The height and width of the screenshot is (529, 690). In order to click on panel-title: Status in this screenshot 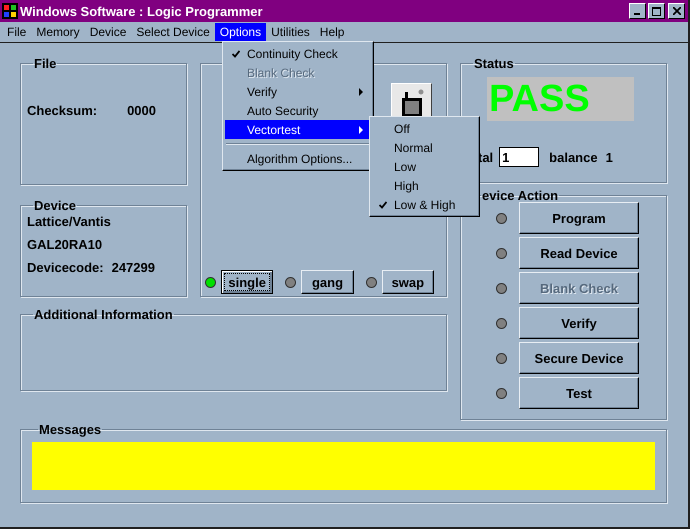, I will do `click(494, 63)`.